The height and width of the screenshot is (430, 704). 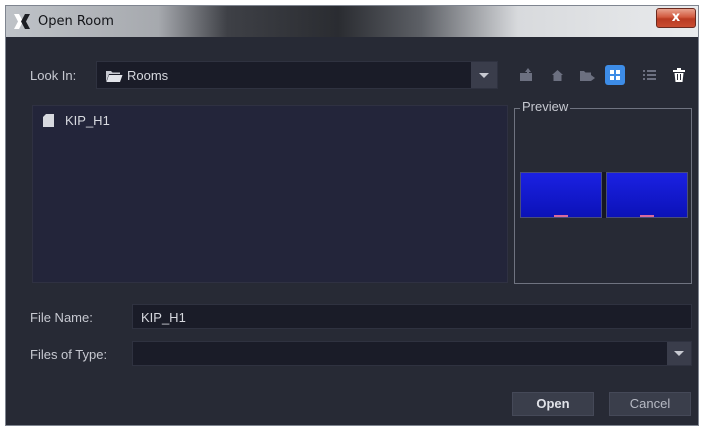 What do you see at coordinates (114, 76) in the screenshot?
I see `folder-open-icon` at bounding box center [114, 76].